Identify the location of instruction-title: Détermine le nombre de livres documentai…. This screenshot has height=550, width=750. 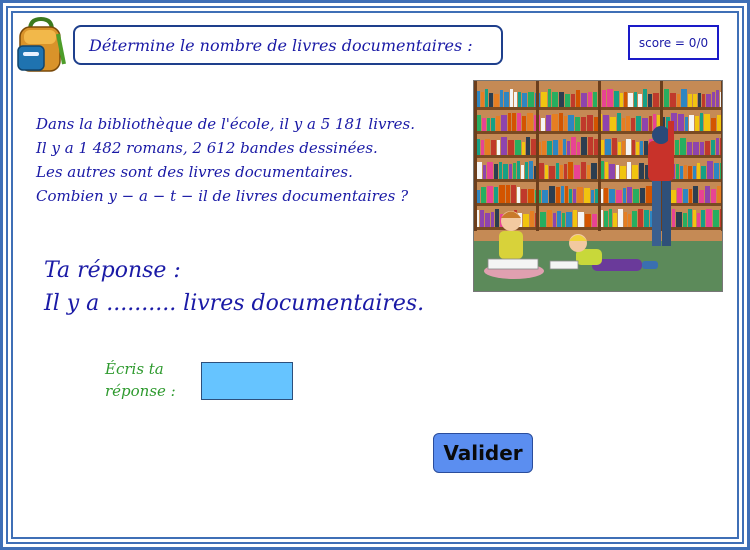
(281, 45).